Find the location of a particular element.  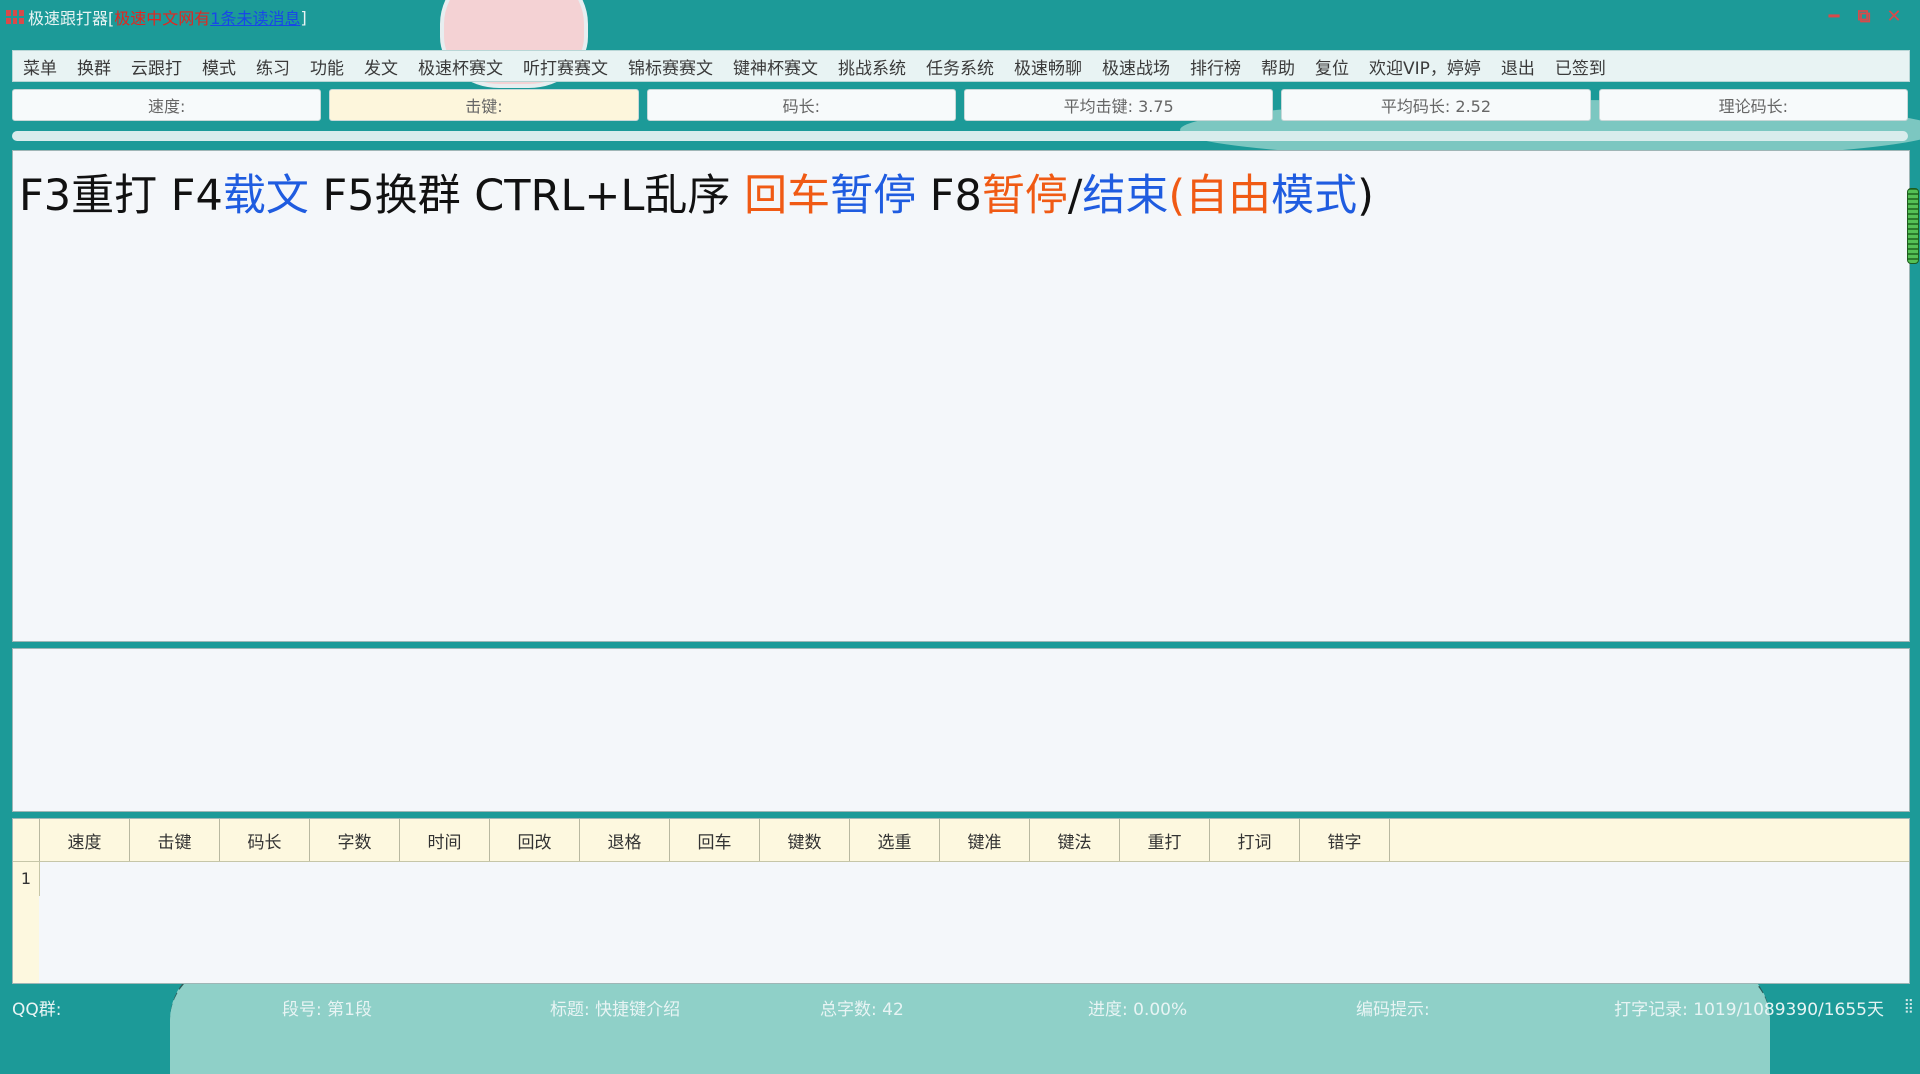

column-header: 键准 is located at coordinates (985, 840).